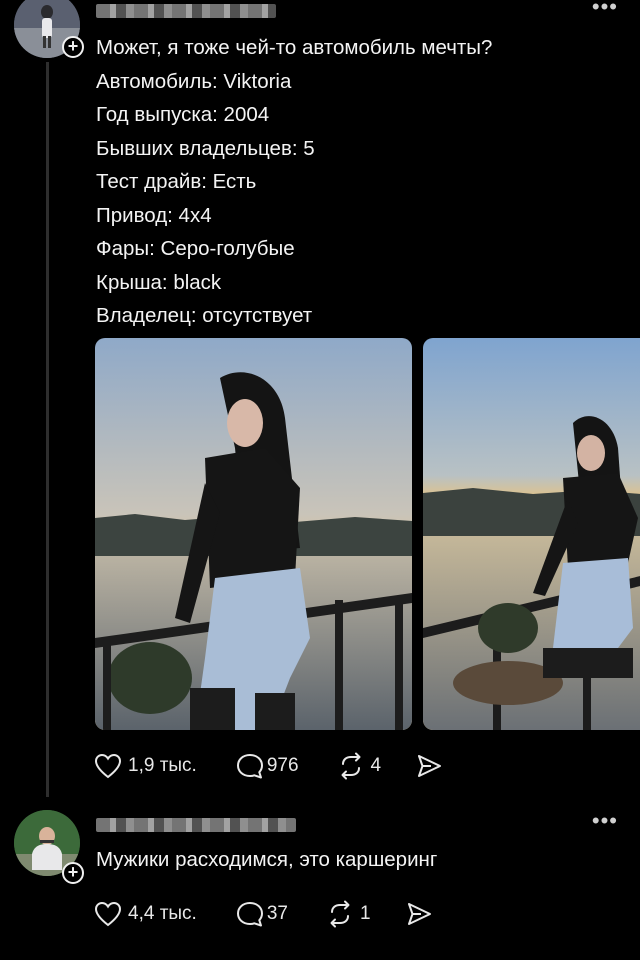  Describe the element at coordinates (294, 47) in the screenshot. I see `post-line: Может, я тоже чей-то автомобиль мечты?` at that location.